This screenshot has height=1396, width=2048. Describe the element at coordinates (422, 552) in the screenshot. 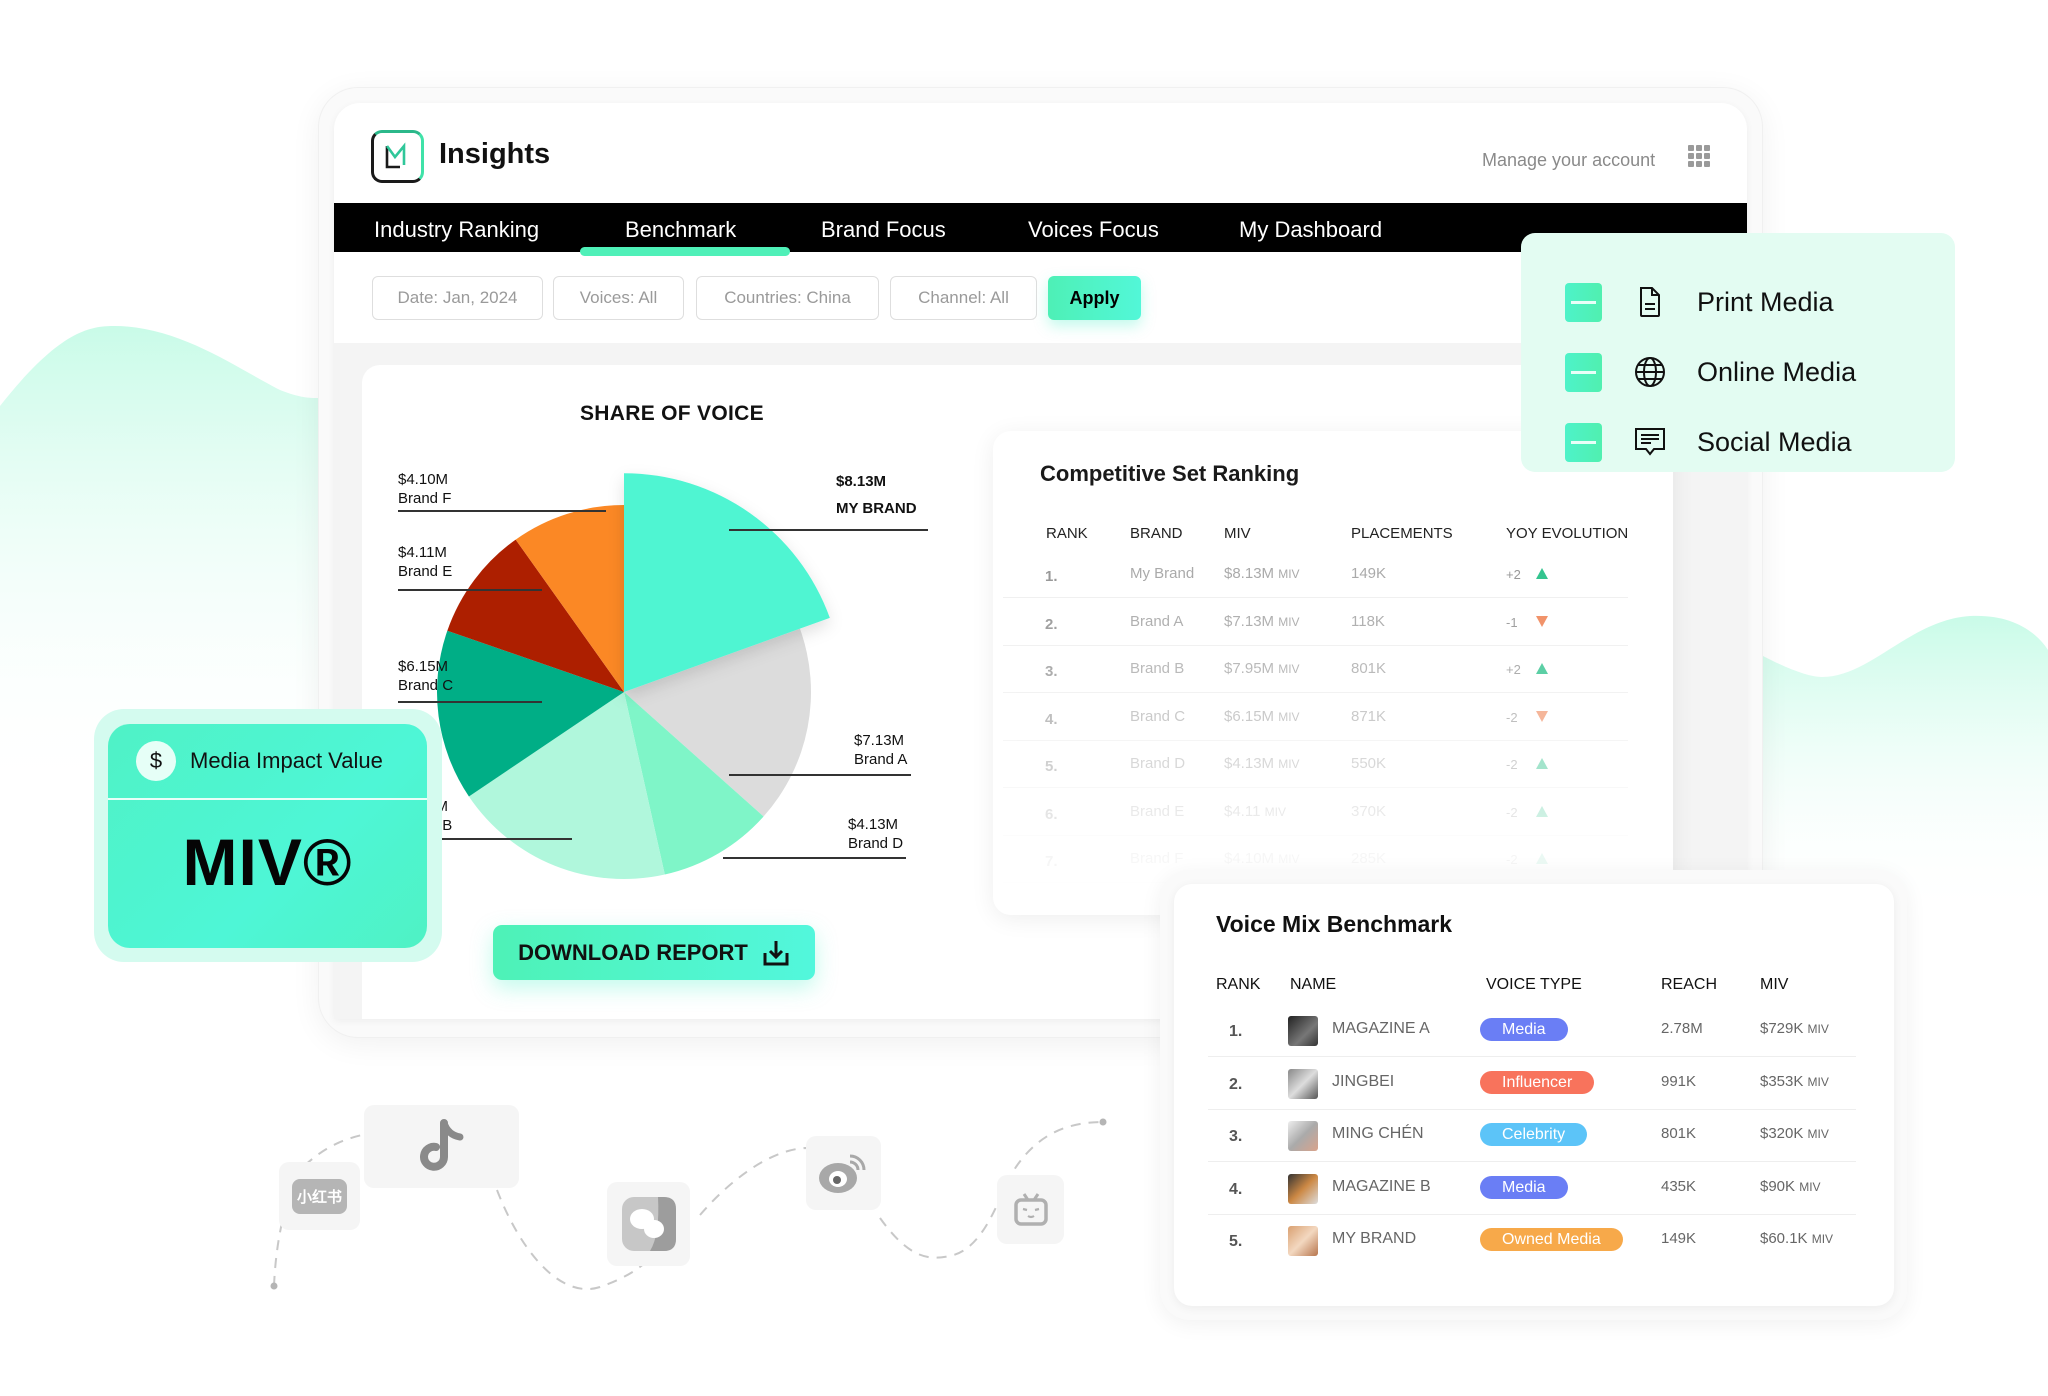

I see `slice-value: $4.11M` at that location.